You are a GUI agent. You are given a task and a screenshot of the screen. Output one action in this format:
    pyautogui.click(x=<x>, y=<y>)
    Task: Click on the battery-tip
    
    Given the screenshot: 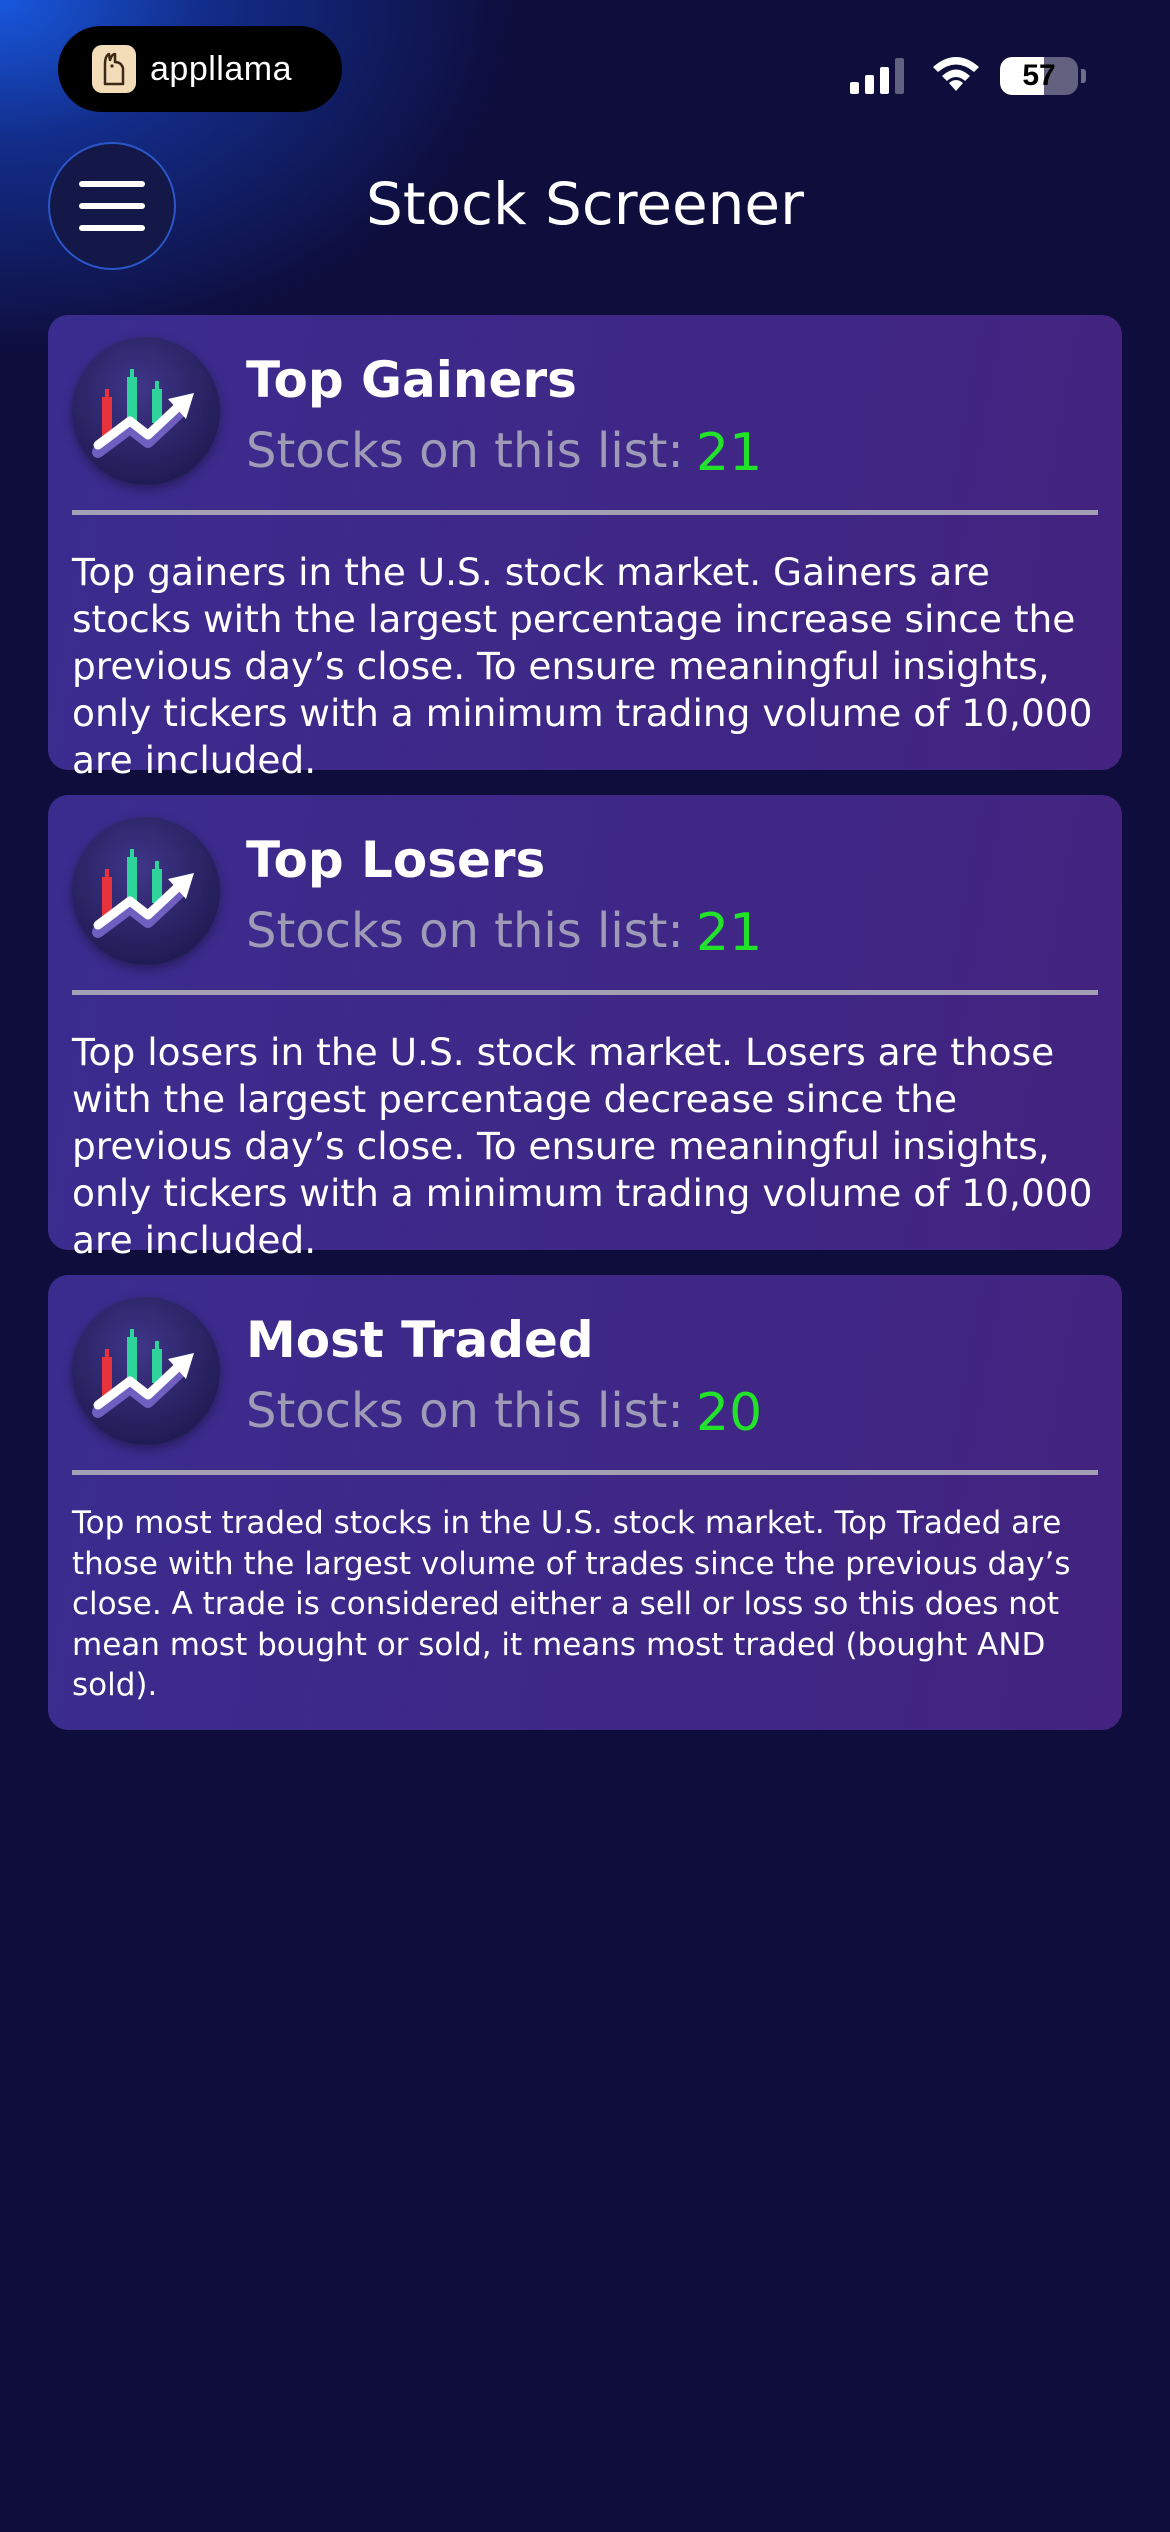 What is the action you would take?
    pyautogui.click(x=1083, y=76)
    